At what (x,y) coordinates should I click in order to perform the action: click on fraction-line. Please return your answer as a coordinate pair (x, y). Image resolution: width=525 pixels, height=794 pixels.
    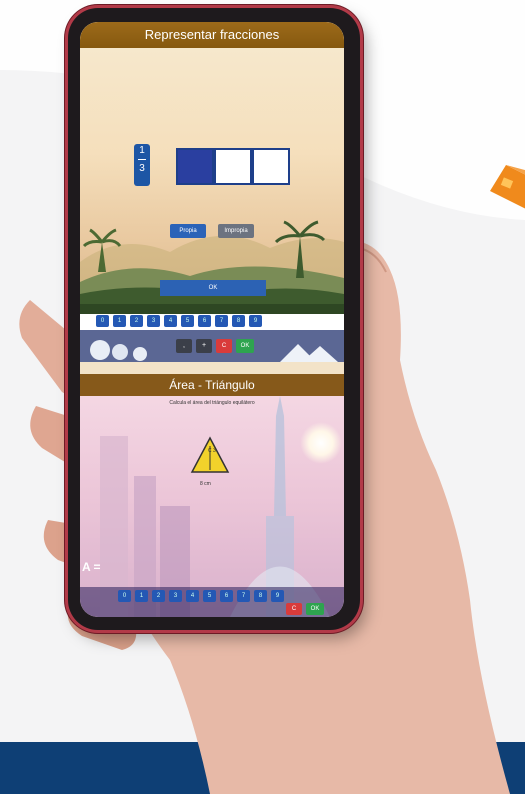
    Looking at the image, I should click on (142, 159).